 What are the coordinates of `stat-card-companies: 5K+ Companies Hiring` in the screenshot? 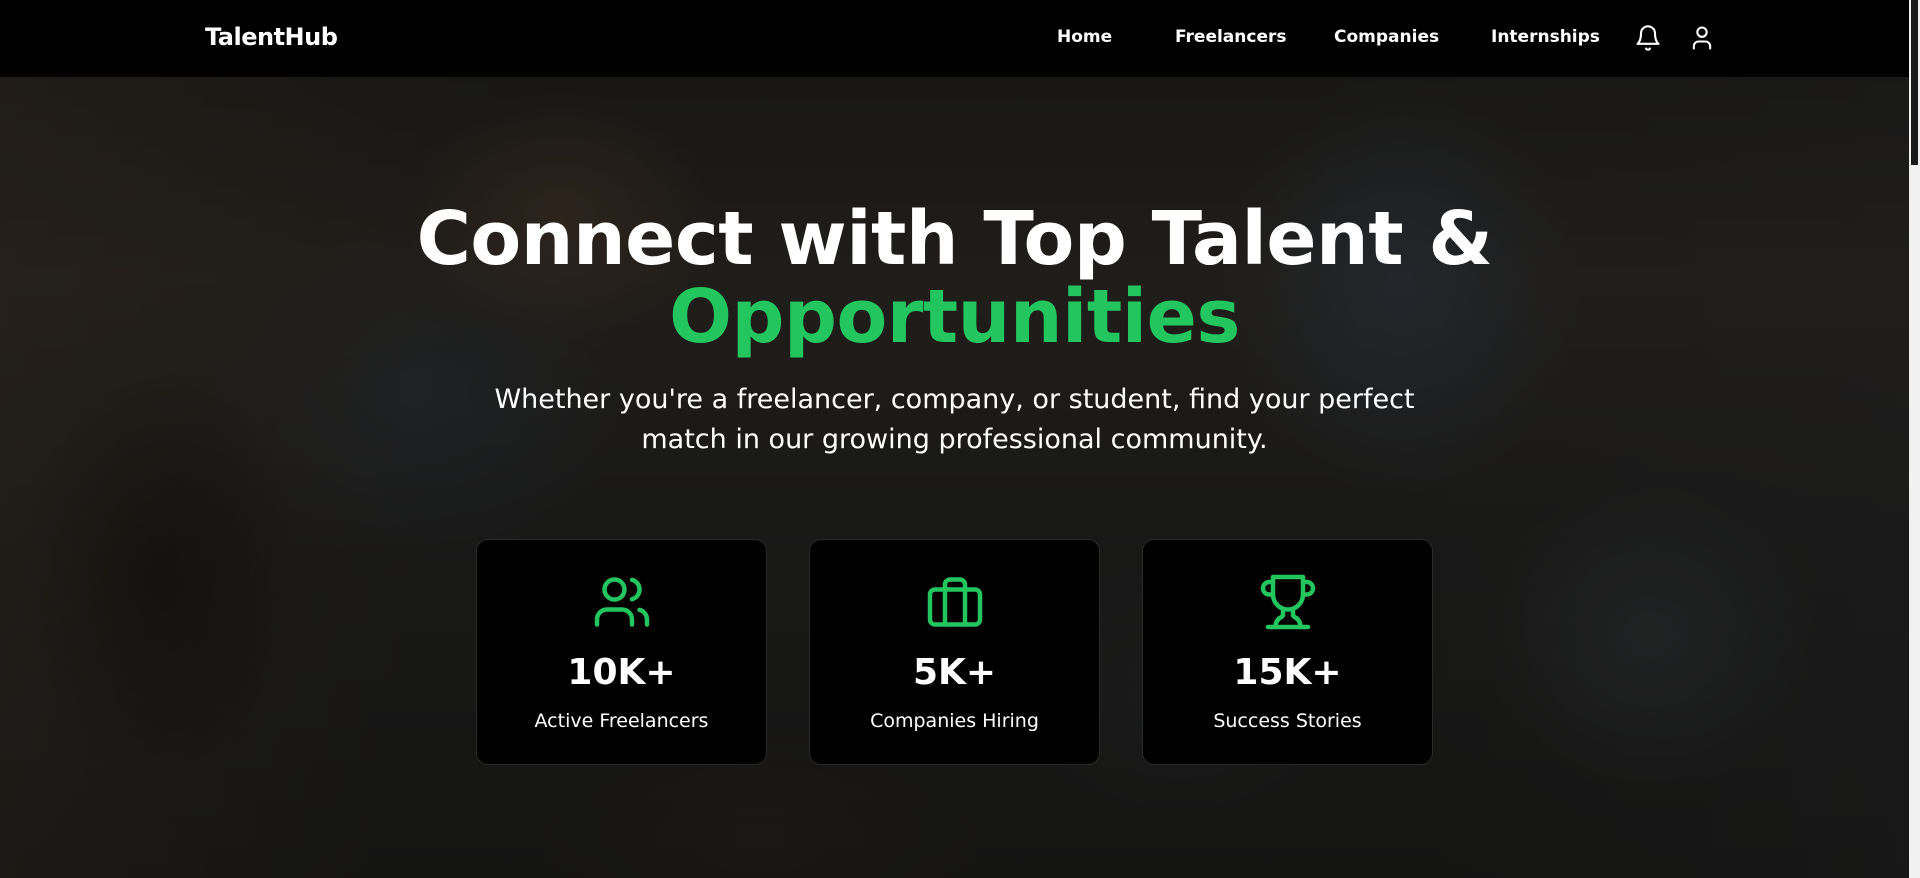 It's located at (954, 652).